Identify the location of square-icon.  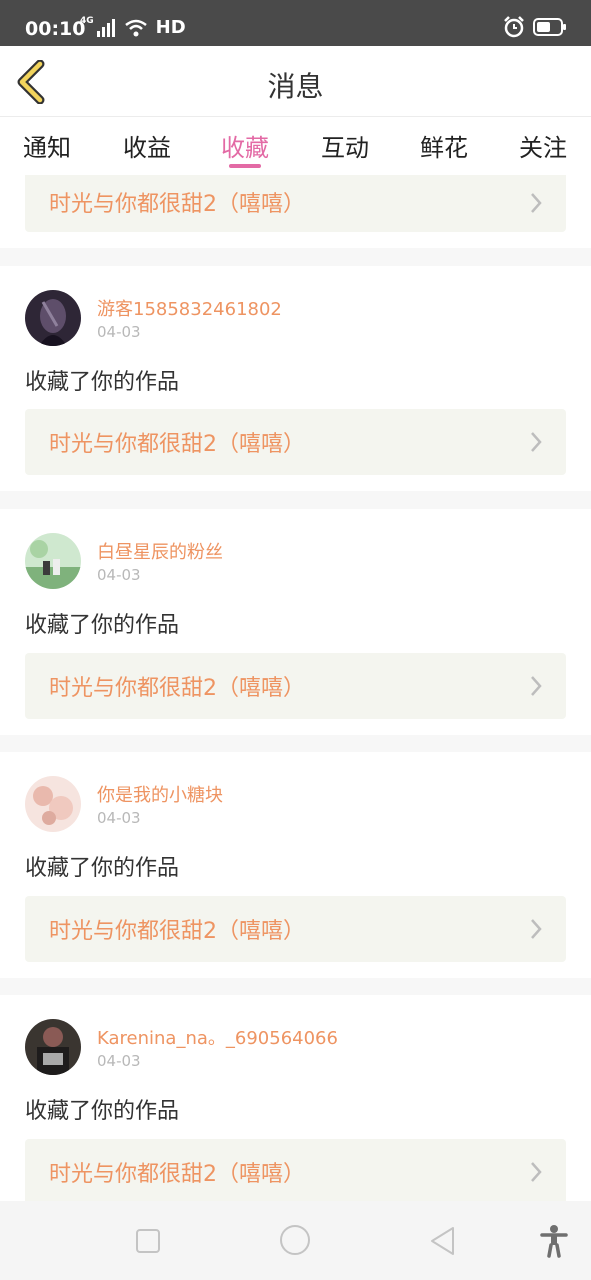
(148, 1241).